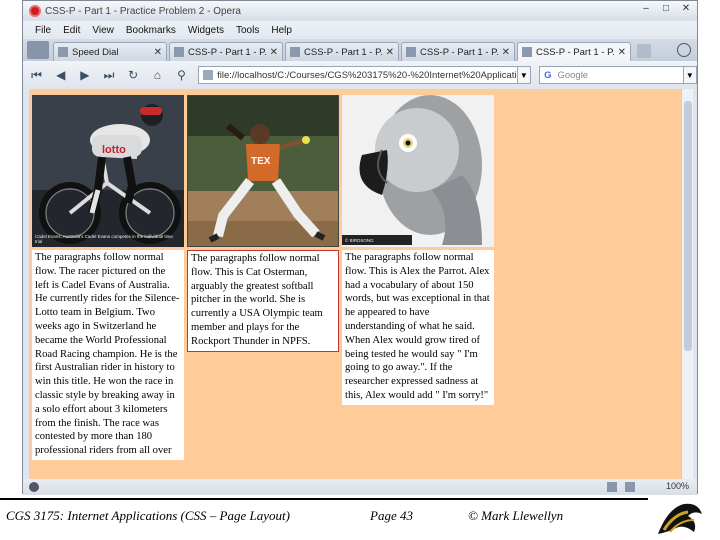  Describe the element at coordinates (157, 75) in the screenshot. I see `home-icon: ⌂` at that location.